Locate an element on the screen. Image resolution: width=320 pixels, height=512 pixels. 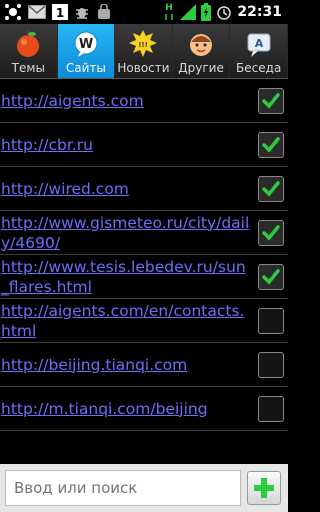
site-link: http://m.tianqi.com/beijing is located at coordinates (126, 409).